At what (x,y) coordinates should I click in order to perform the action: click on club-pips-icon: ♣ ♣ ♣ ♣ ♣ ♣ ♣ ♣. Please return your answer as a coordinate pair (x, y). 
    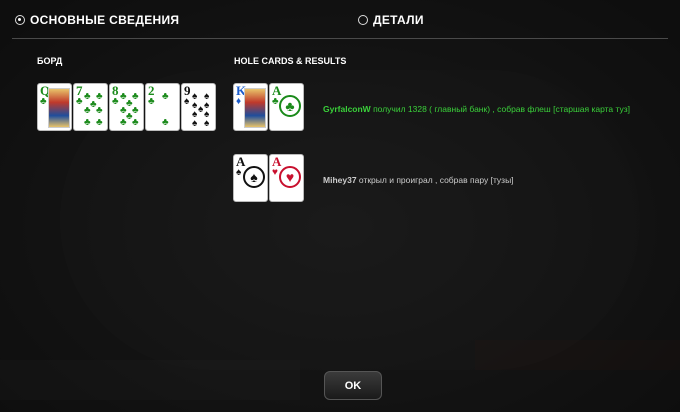
    Looking at the image, I should click on (129, 109).